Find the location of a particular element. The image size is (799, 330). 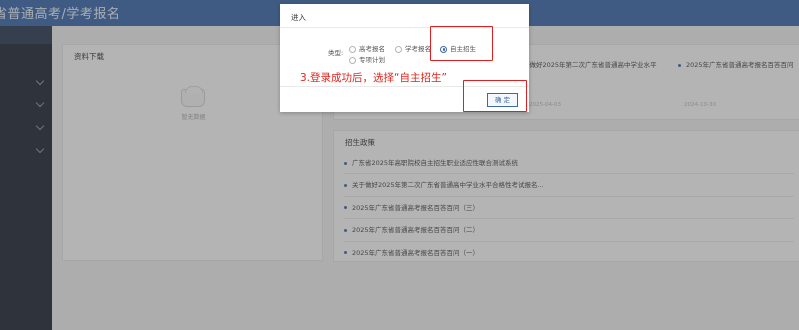

radio-label: 高考报名 is located at coordinates (372, 49).